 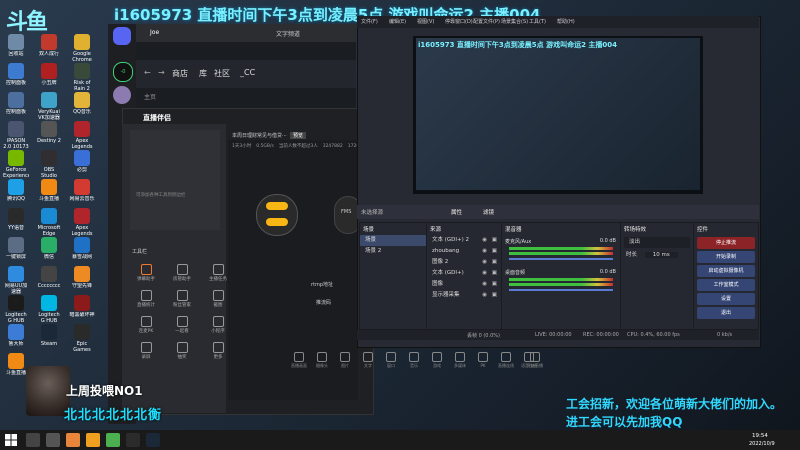 I want to click on obs-menu-item: 场景集合(S), so click(x=514, y=21).